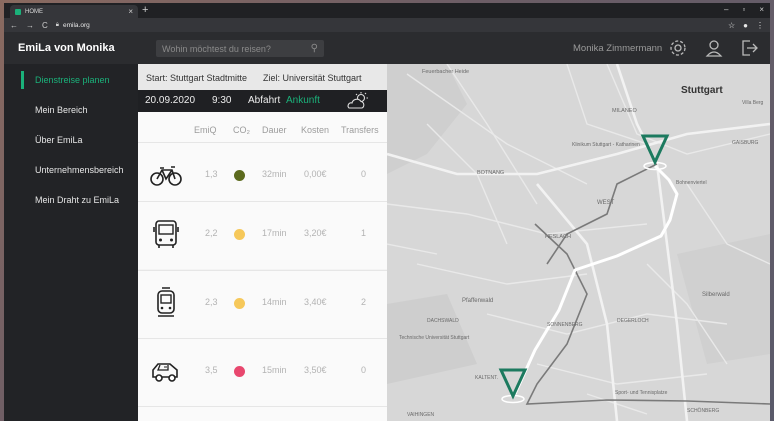 This screenshot has height=421, width=774. I want to click on duration-value: 14min, so click(274, 302).